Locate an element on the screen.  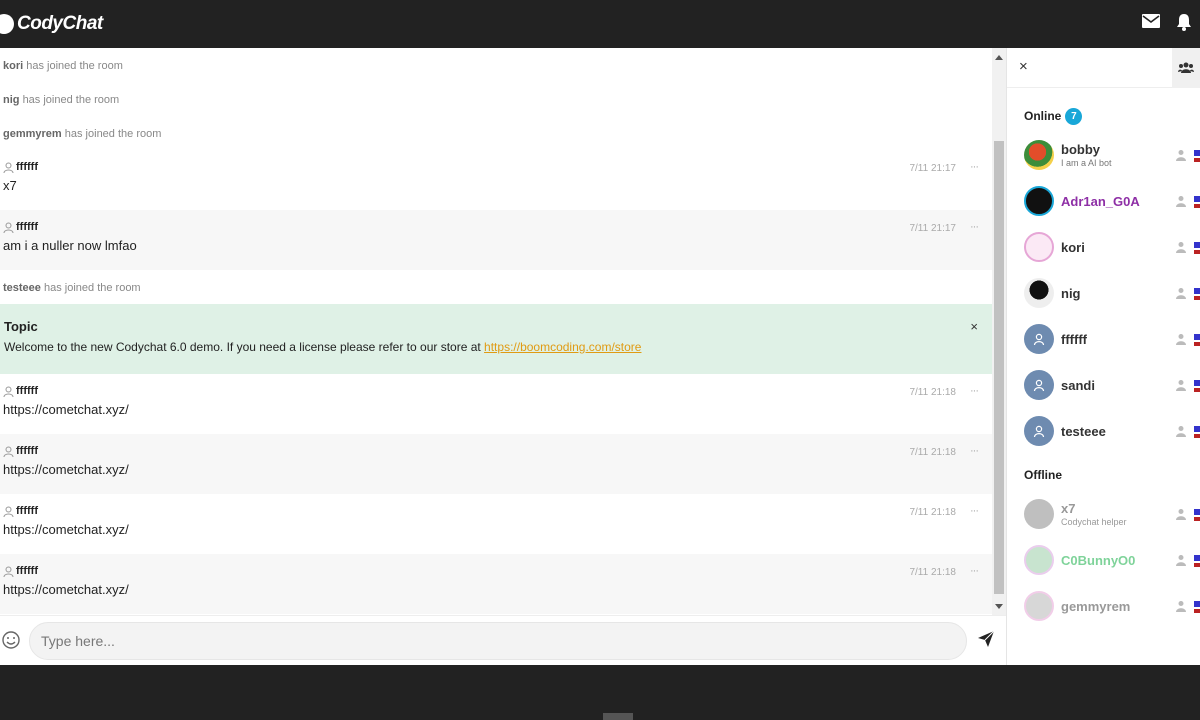
chat-scrollbar is located at coordinates (999, 331).